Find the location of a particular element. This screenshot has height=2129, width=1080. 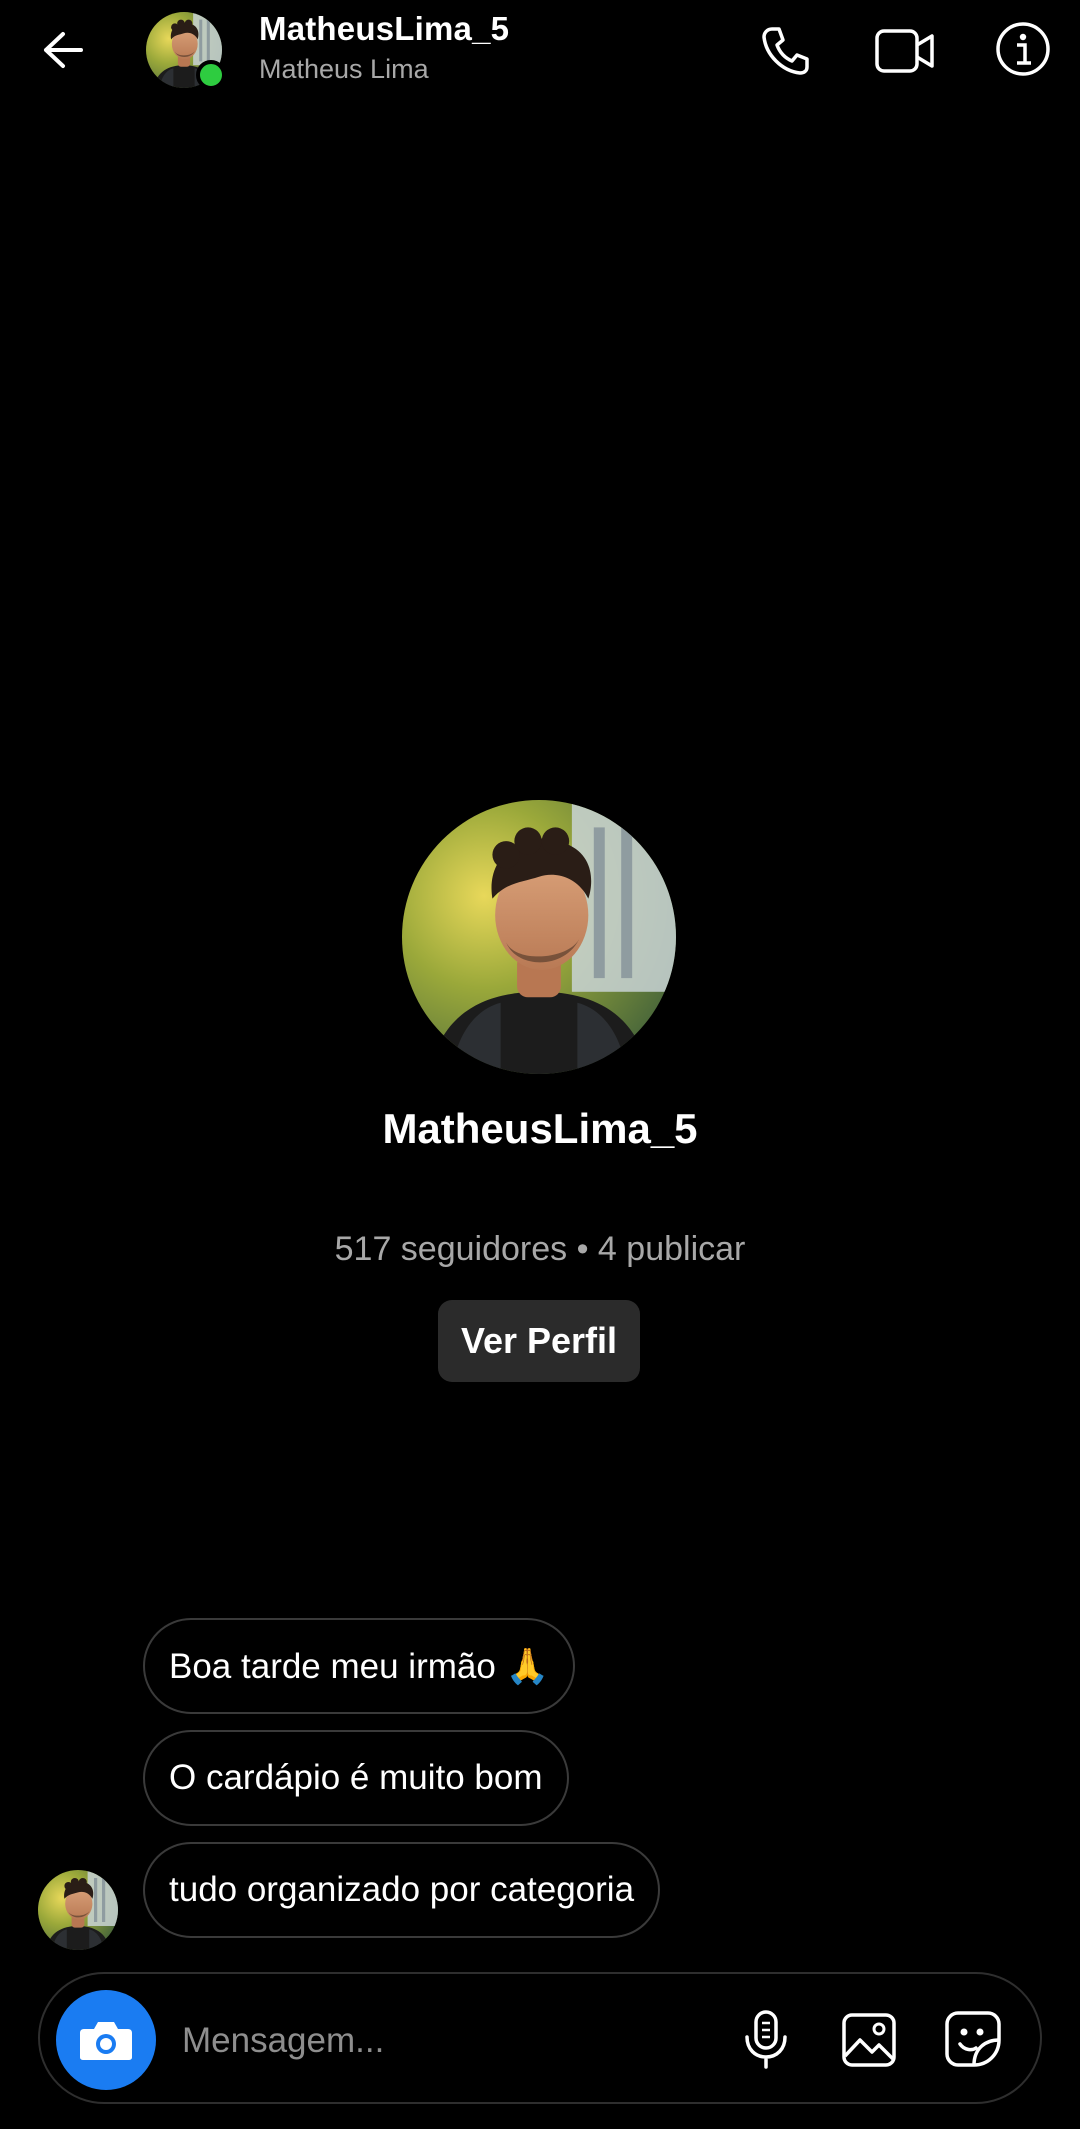

video-call-button is located at coordinates (905, 51).